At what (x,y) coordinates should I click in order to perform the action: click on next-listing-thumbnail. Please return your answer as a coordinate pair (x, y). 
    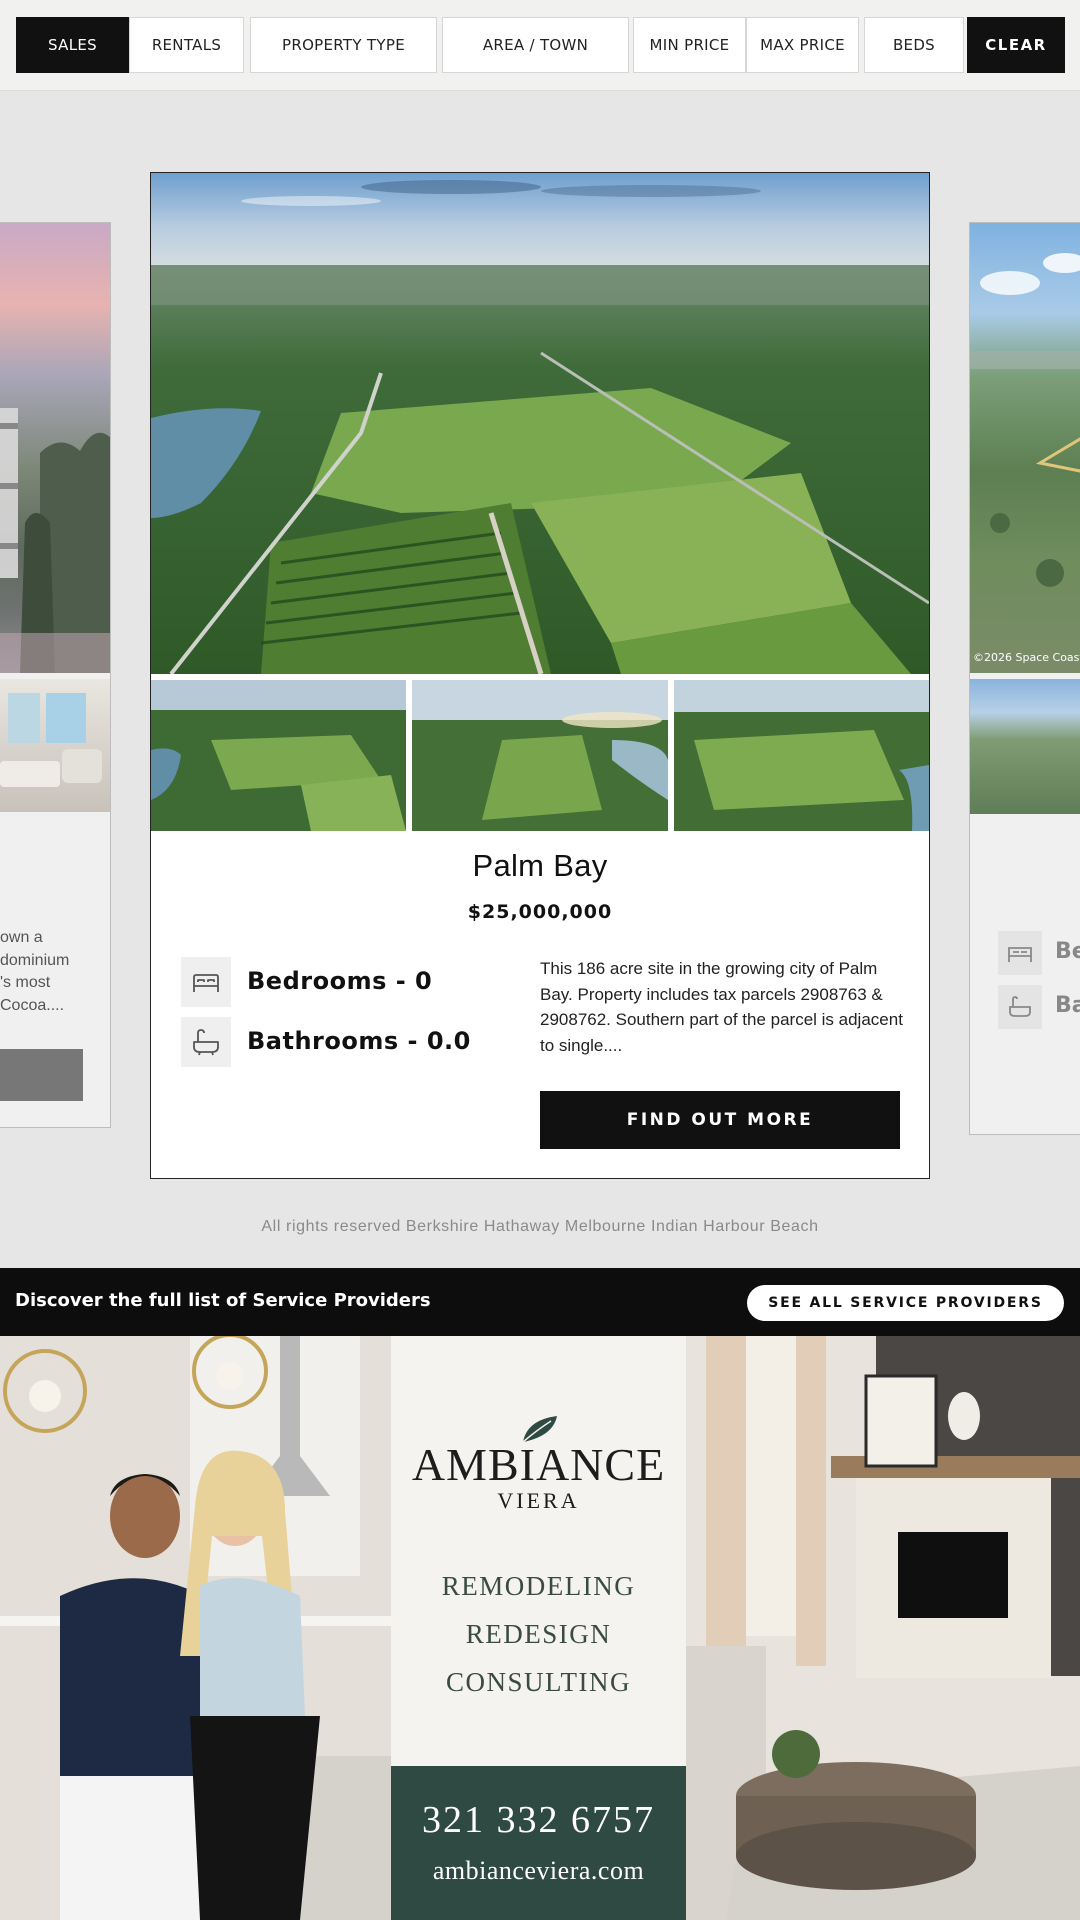
    Looking at the image, I should click on (1025, 746).